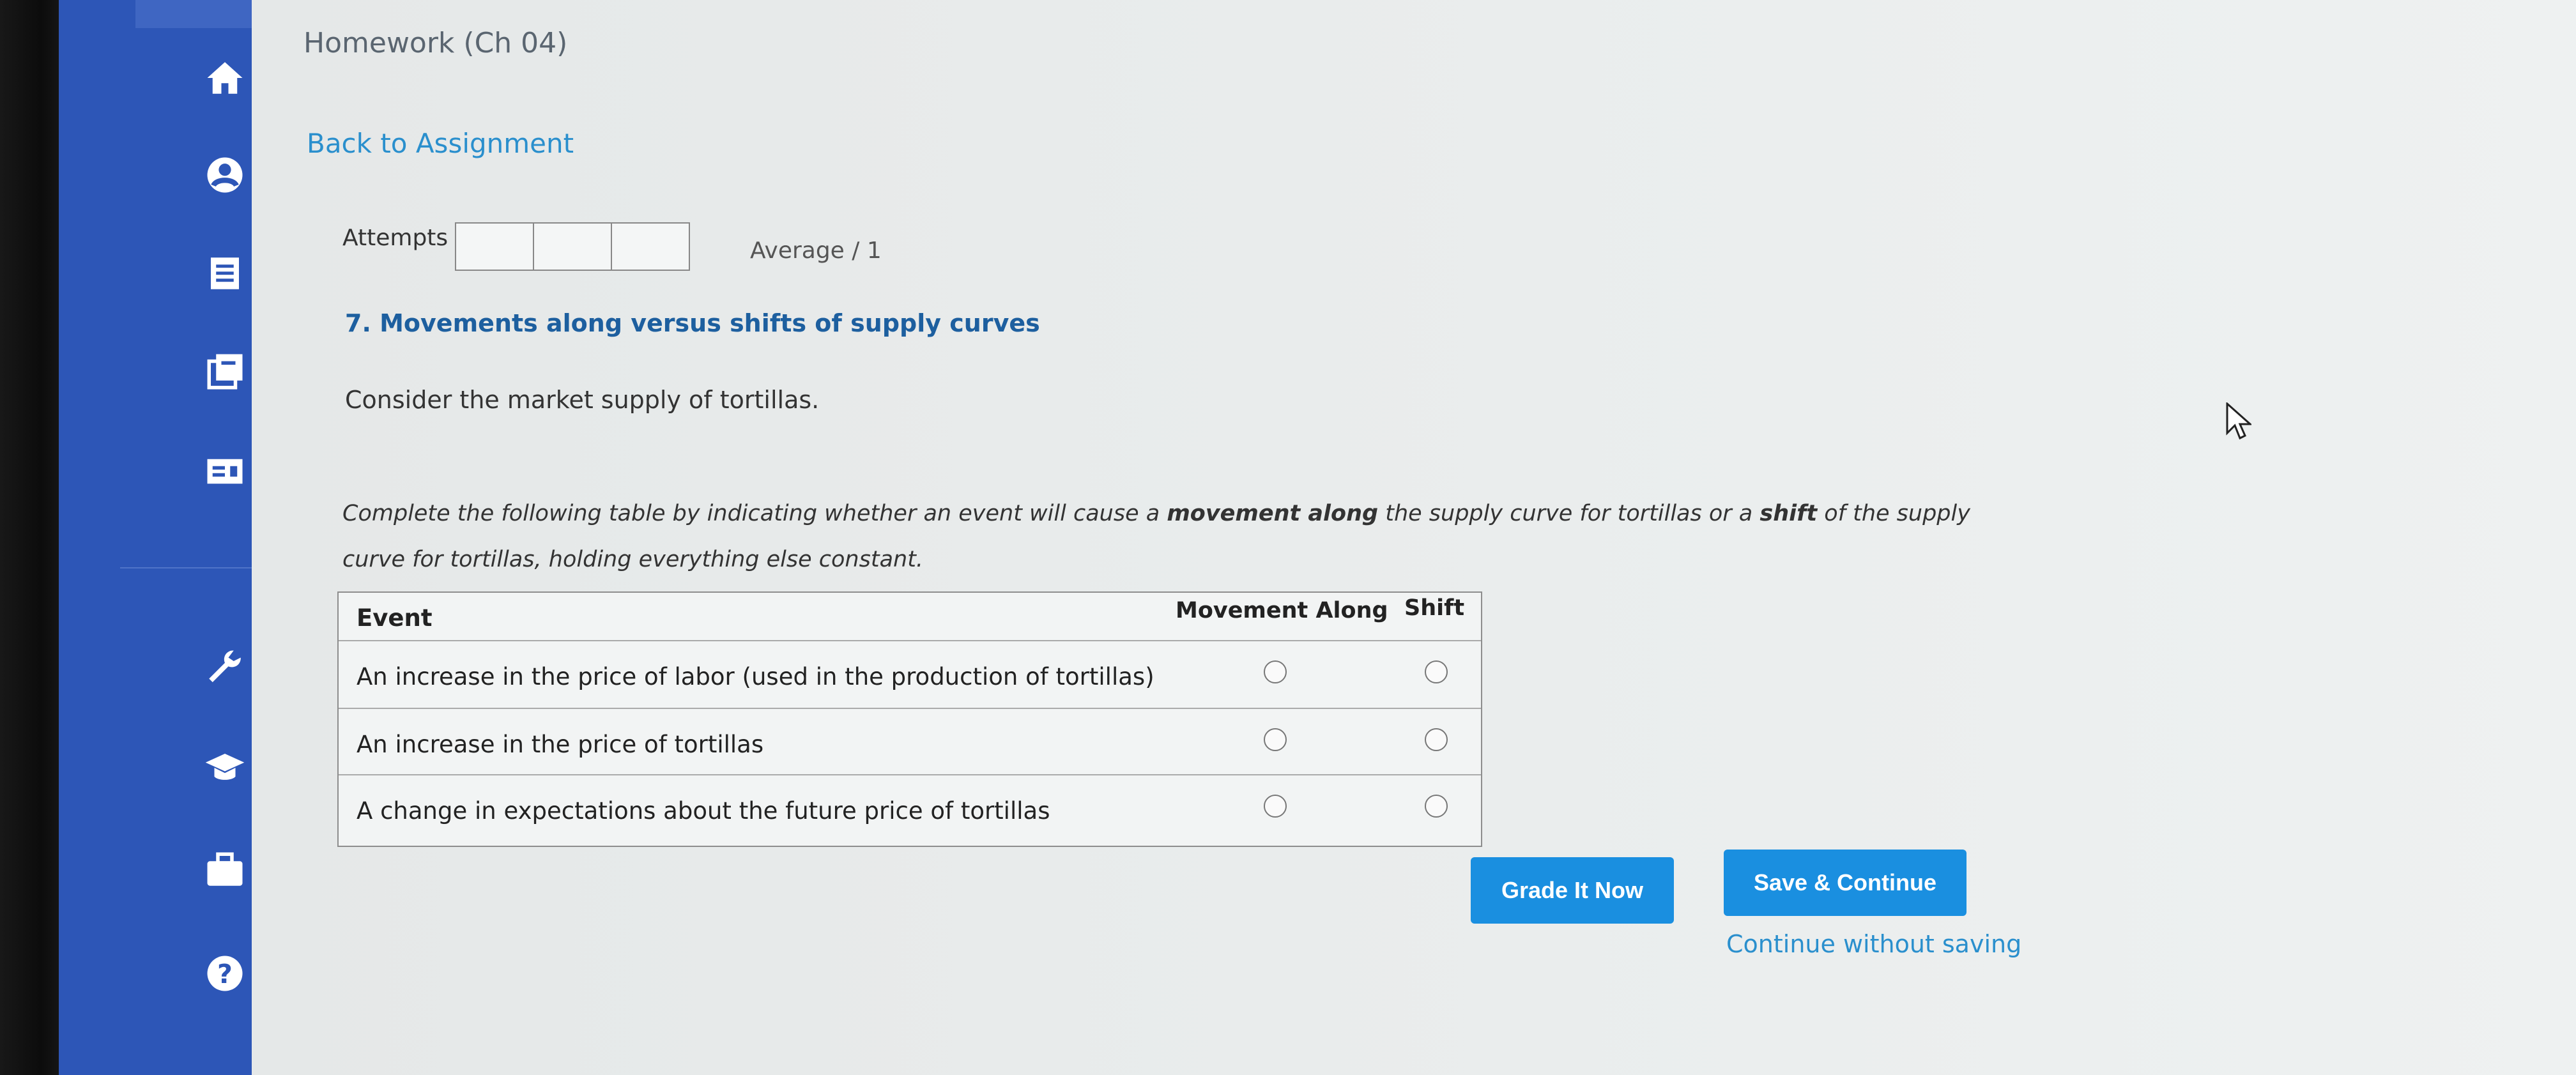 Image resolution: width=2576 pixels, height=1075 pixels. Describe the element at coordinates (224, 870) in the screenshot. I see `briefcase-icon` at that location.